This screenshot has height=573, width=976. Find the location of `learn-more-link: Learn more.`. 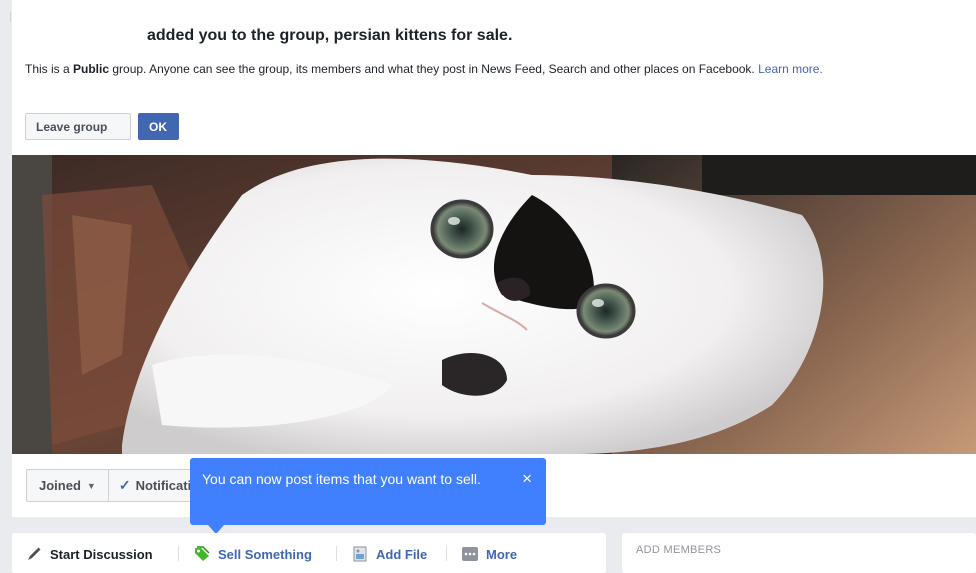

learn-more-link: Learn more. is located at coordinates (790, 69).